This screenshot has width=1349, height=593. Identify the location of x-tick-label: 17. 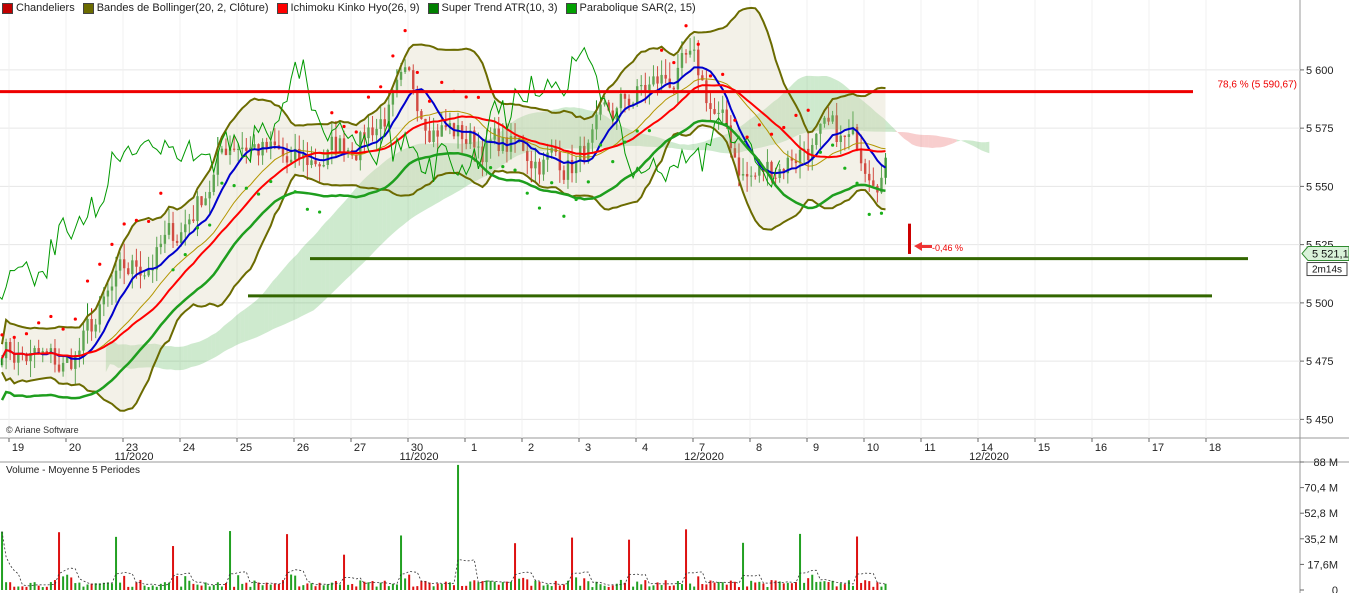
(1158, 448).